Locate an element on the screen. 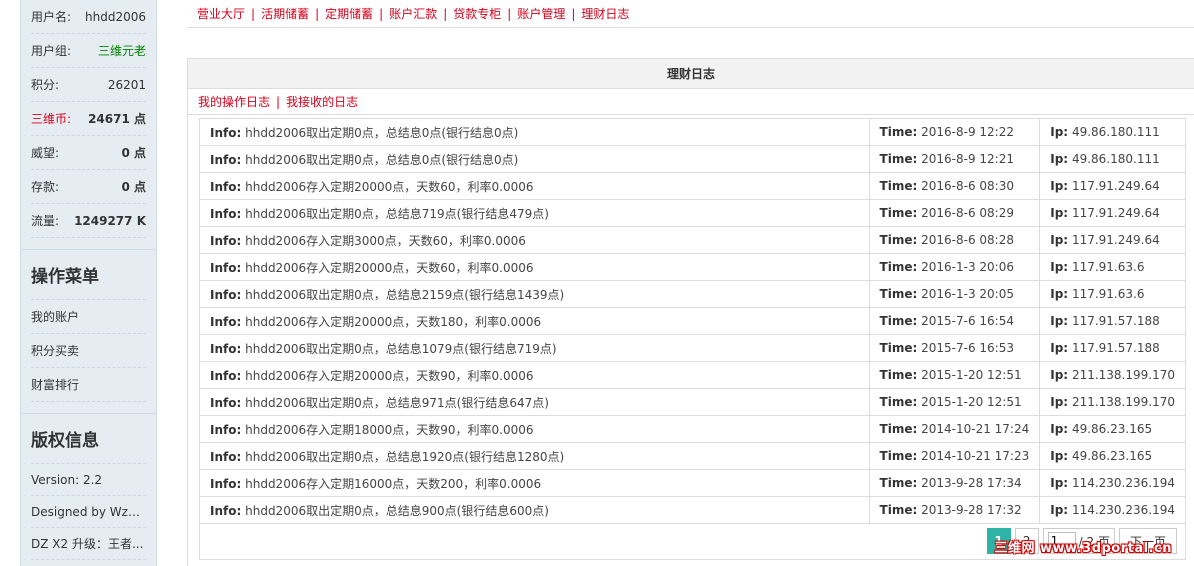 This screenshot has width=1194, height=566. menu-item-points-trade: 积分买卖 is located at coordinates (88, 351).